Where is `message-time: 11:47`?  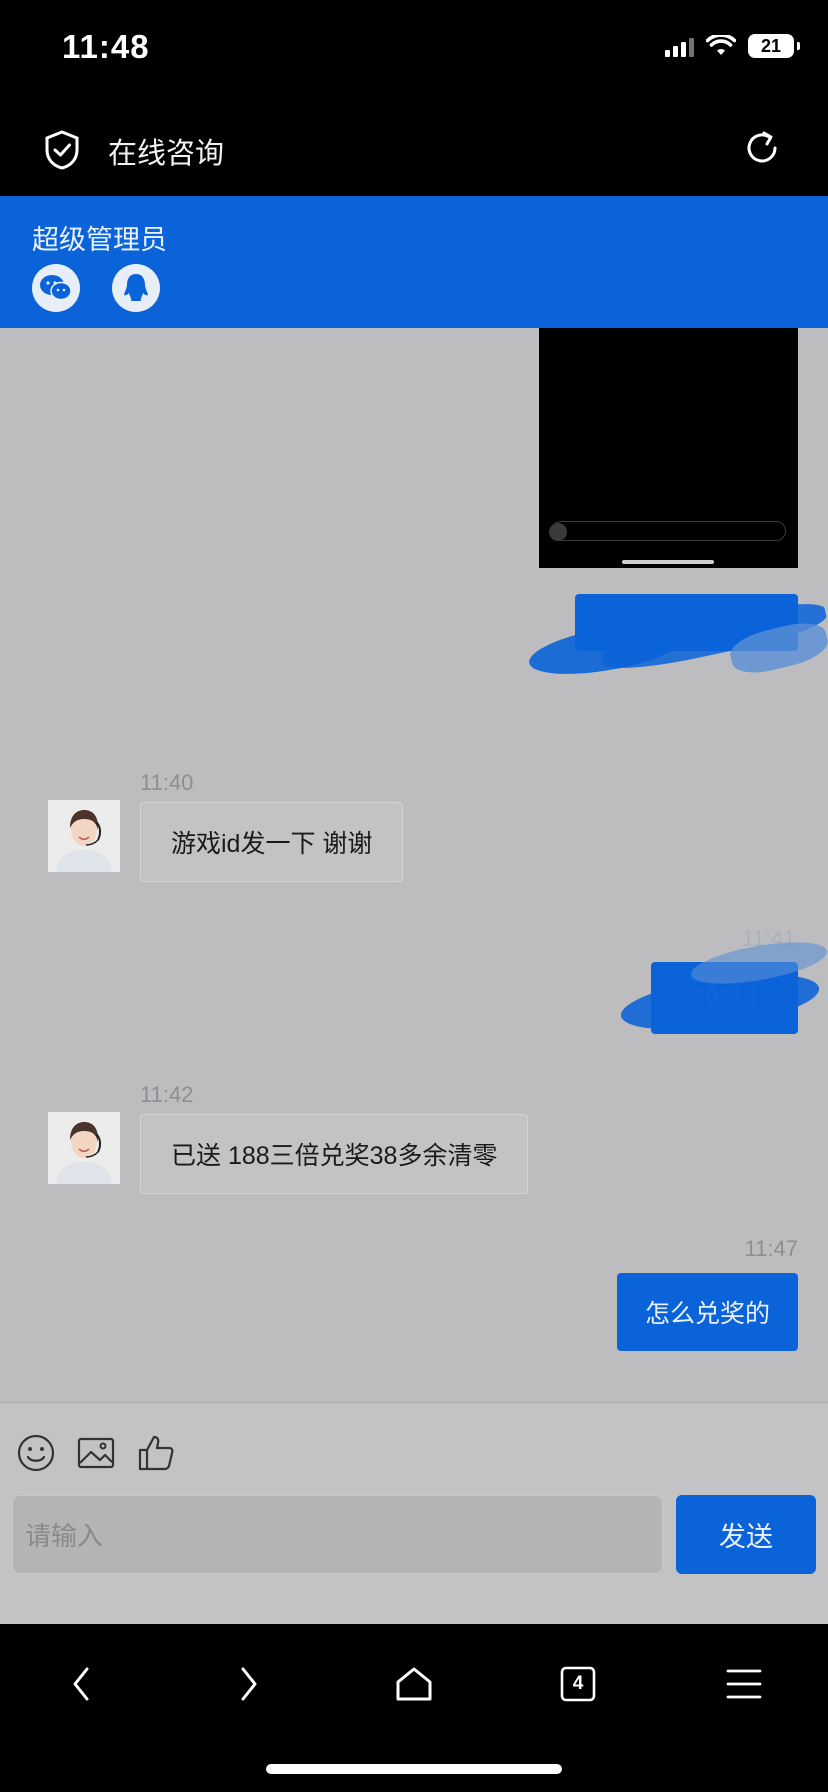
message-time: 11:47 is located at coordinates (771, 1248).